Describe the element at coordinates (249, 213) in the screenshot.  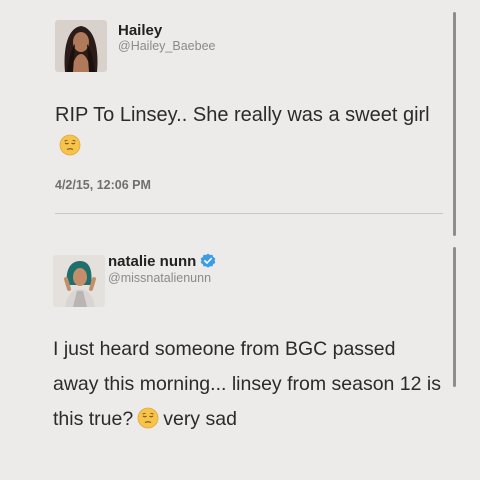
I see `divider` at that location.